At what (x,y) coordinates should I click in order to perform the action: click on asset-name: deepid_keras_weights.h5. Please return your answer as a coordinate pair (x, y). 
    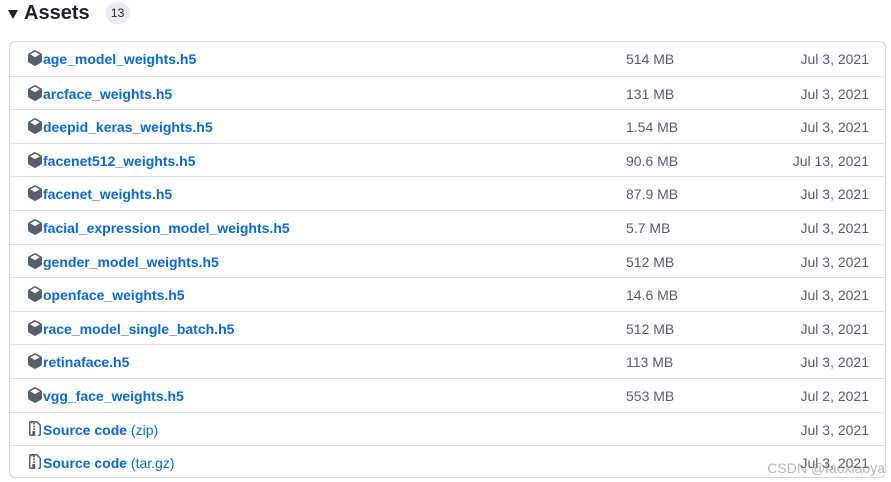
    Looking at the image, I should click on (128, 127).